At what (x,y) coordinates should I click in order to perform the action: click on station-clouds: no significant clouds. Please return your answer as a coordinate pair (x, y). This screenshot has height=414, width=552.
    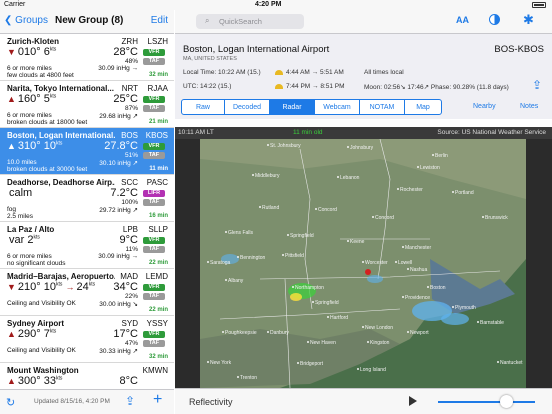
    Looking at the image, I should click on (36, 263).